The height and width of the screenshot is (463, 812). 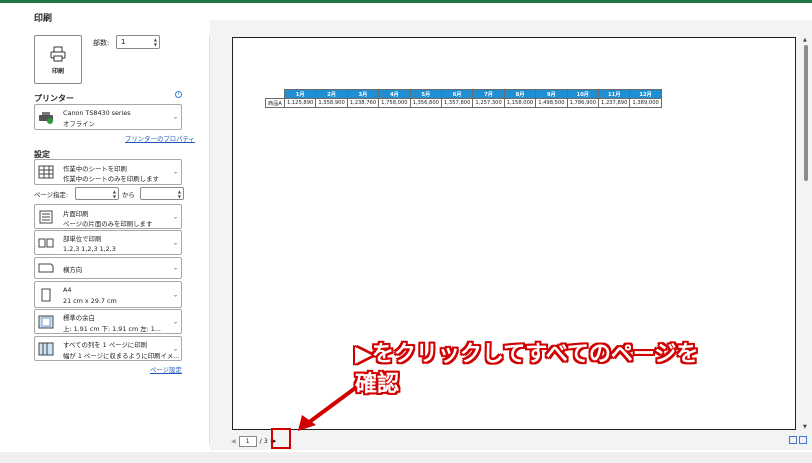 I want to click on table-header-cell: 4月, so click(x=394, y=94).